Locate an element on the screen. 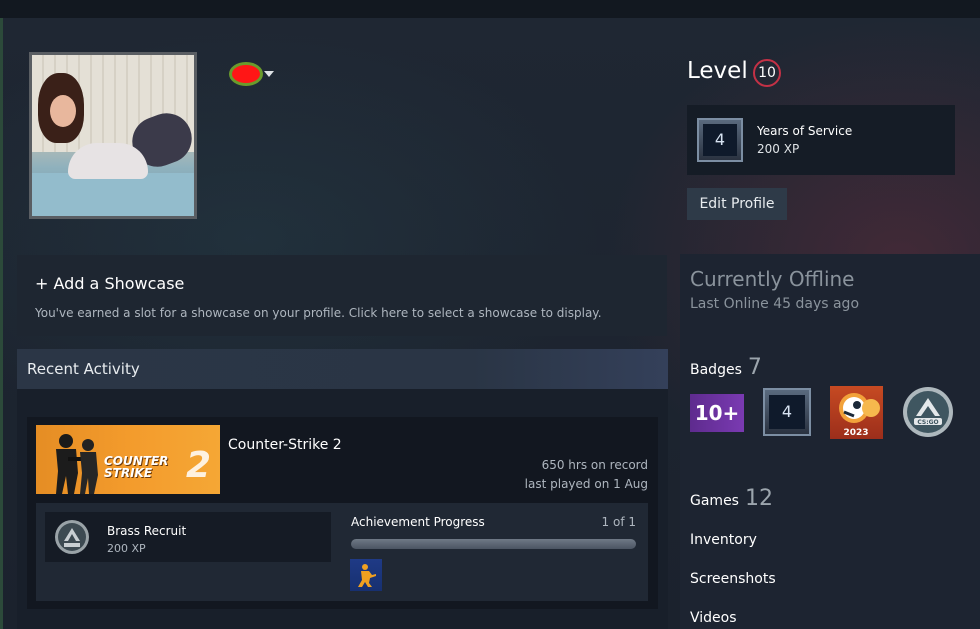 This screenshot has width=980, height=629. edit-profile-button: Edit Profile is located at coordinates (737, 204).